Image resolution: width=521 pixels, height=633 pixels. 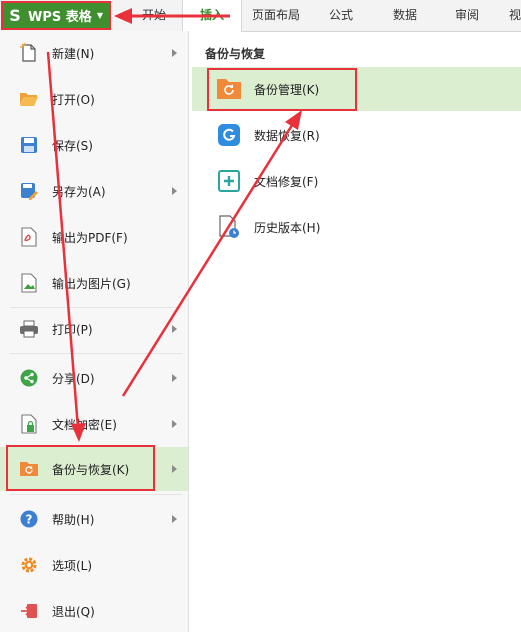 I want to click on menu-item-save-as: 另存为(A), so click(x=94, y=191).